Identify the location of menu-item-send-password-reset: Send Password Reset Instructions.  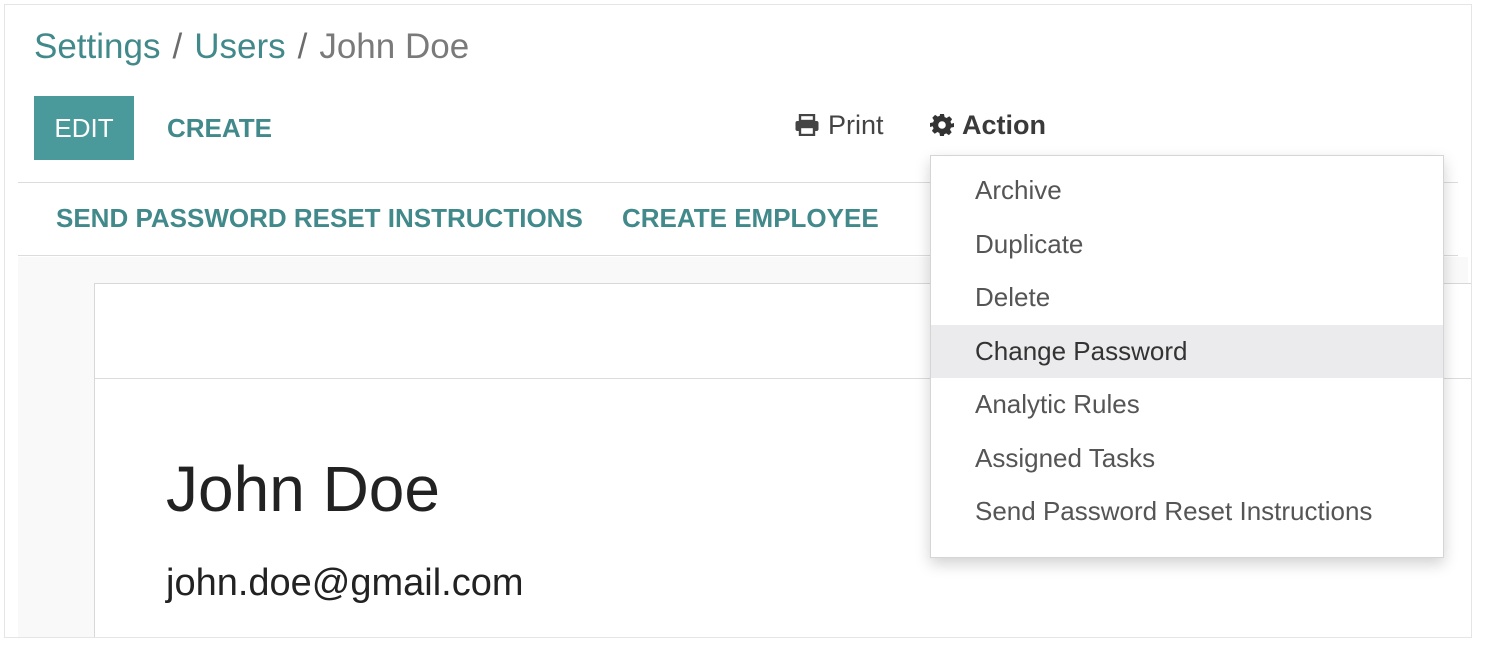
(1187, 512).